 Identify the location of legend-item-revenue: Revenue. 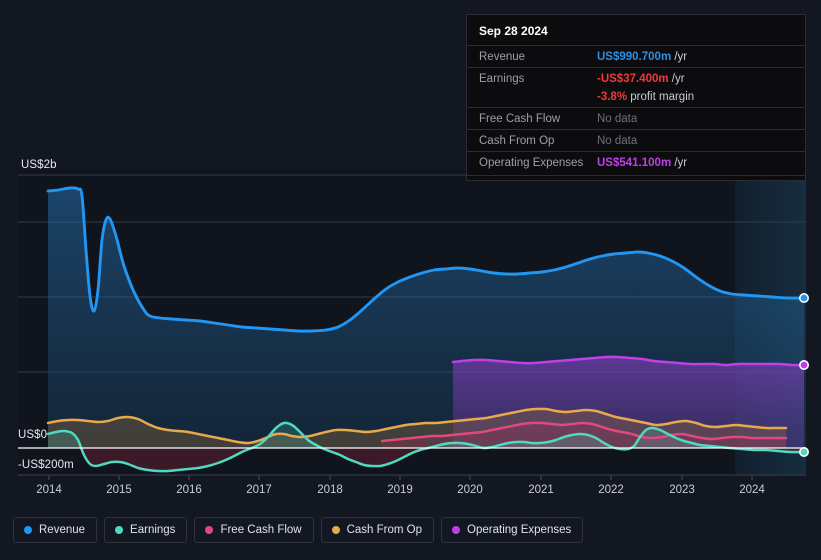
(55, 530).